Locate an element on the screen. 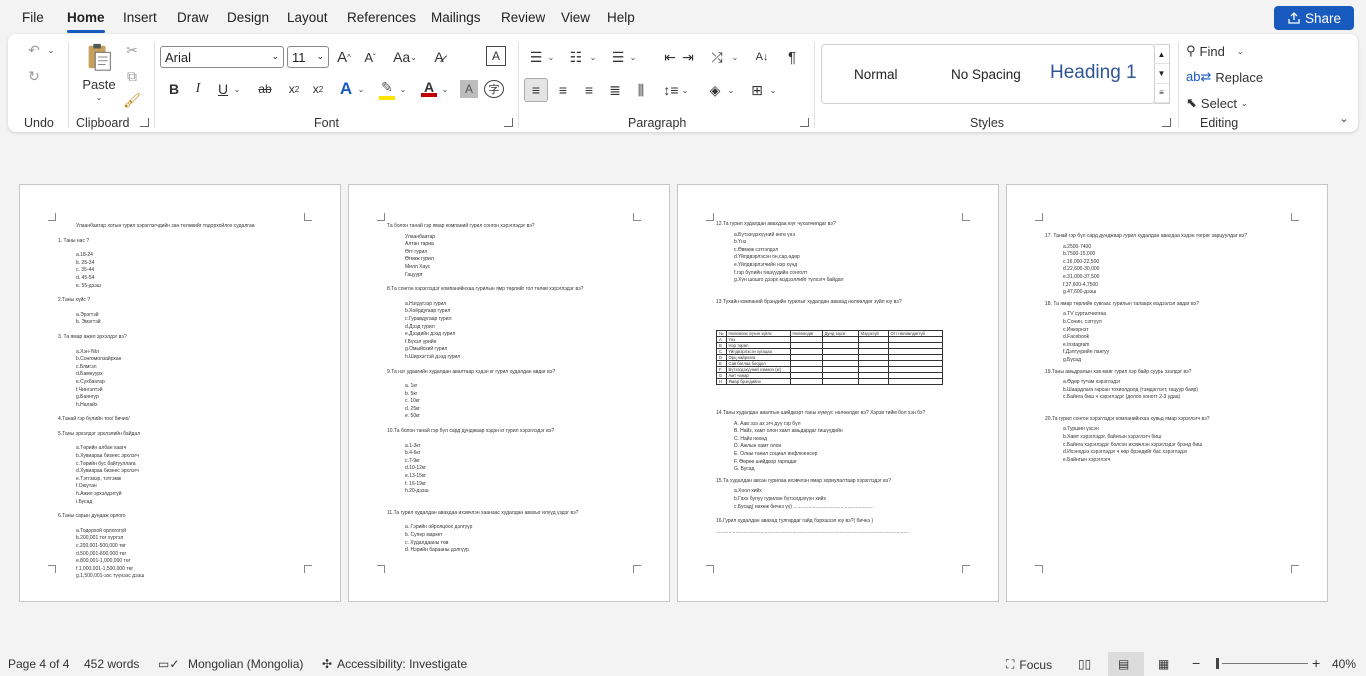  underline-dropdown-icon: ⌄ is located at coordinates (237, 89).